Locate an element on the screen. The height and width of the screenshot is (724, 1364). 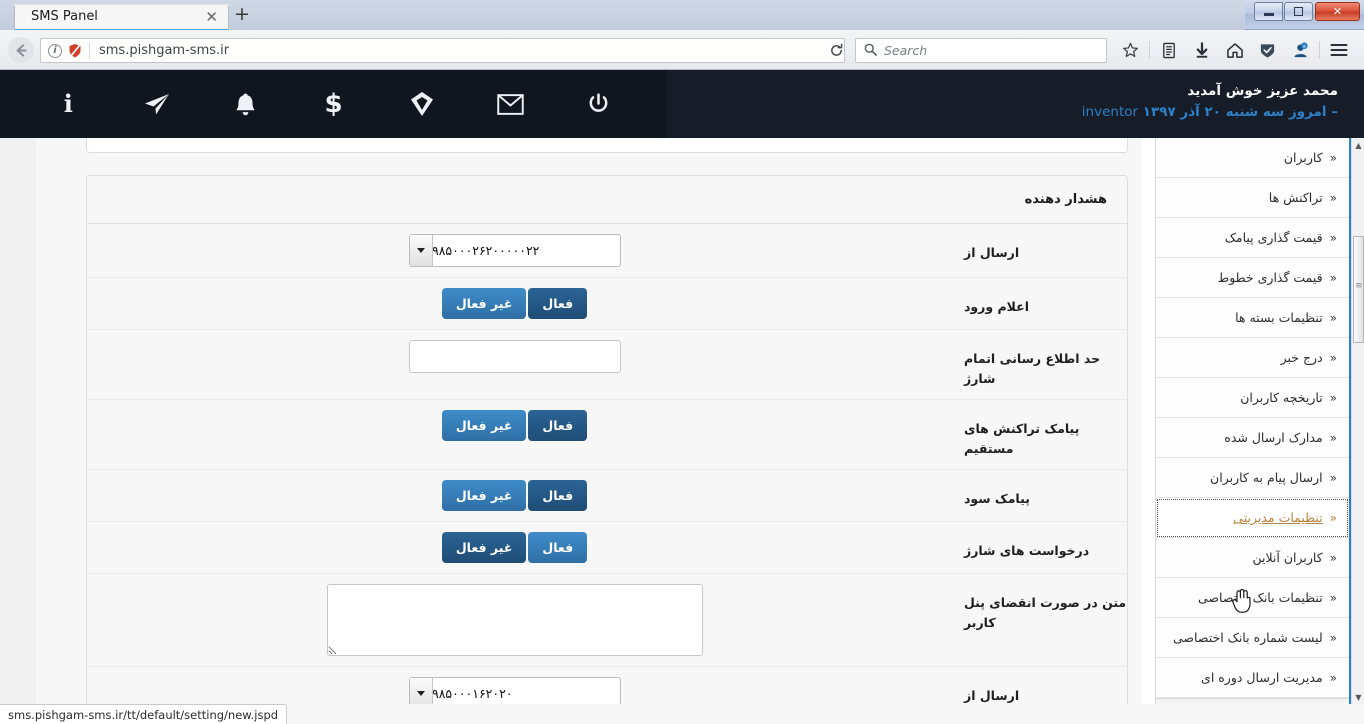
sidebar-item-label: قیمت گذاری پیامک is located at coordinates (1273, 237).